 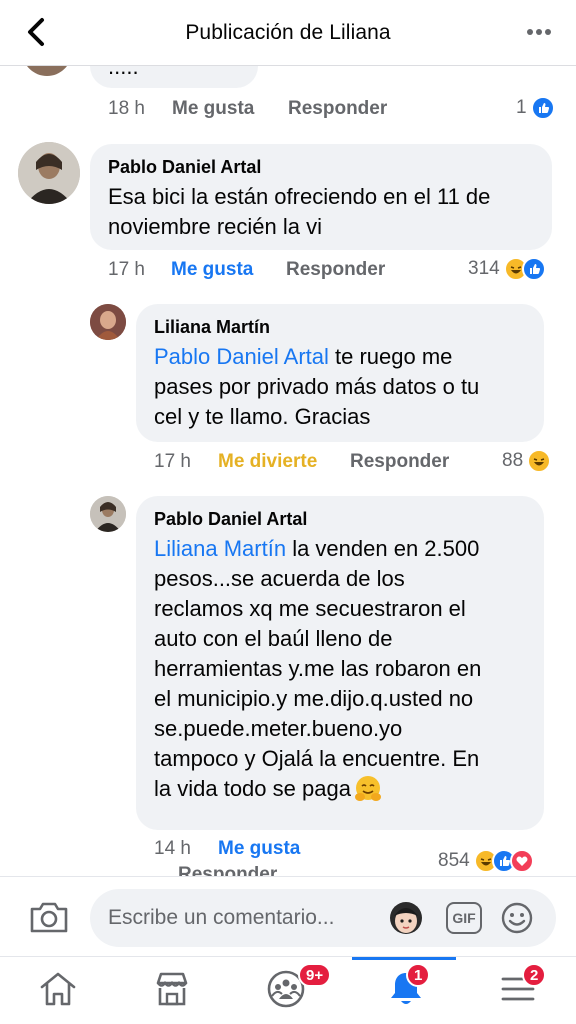 What do you see at coordinates (126, 108) in the screenshot?
I see `comment-time: 18 h` at bounding box center [126, 108].